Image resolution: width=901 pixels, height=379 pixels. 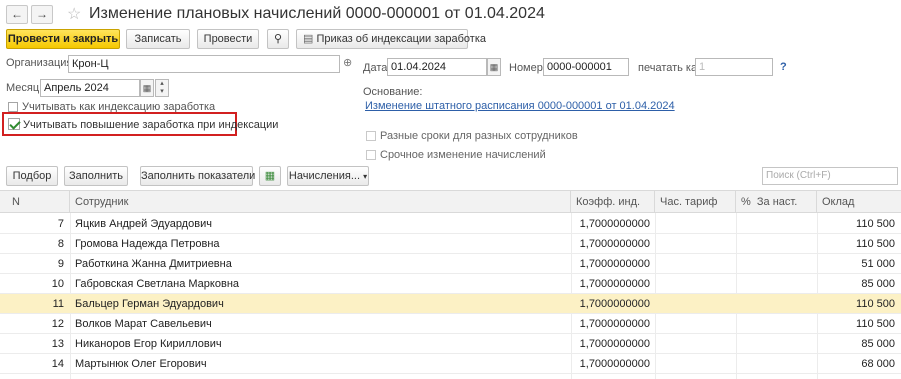 What do you see at coordinates (463, 155) in the screenshot?
I see `urgent-label: Срочное изменение начислений` at bounding box center [463, 155].